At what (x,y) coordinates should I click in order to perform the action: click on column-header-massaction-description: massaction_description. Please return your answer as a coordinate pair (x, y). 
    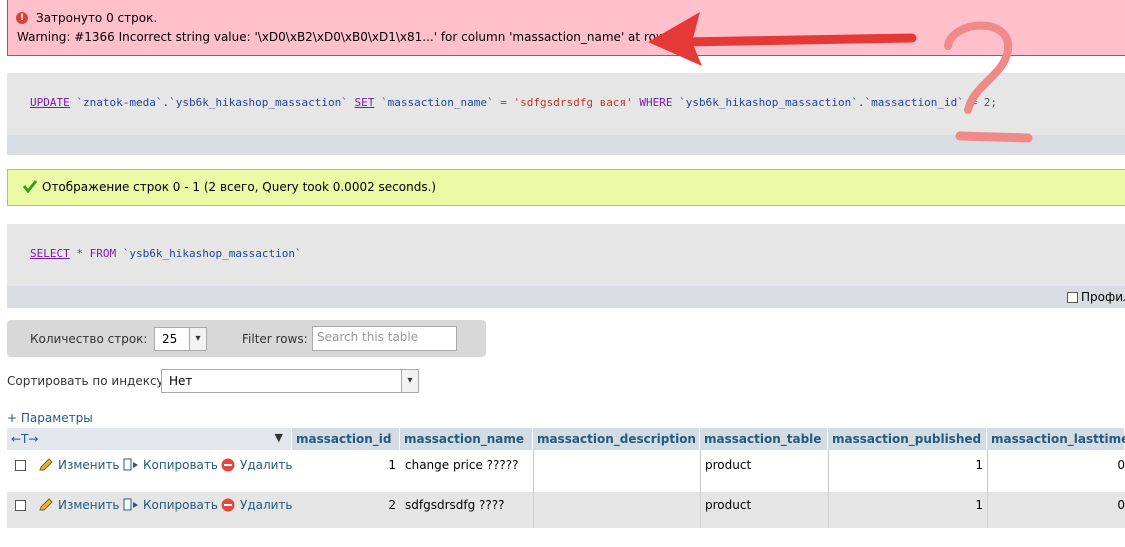
    Looking at the image, I should click on (616, 439).